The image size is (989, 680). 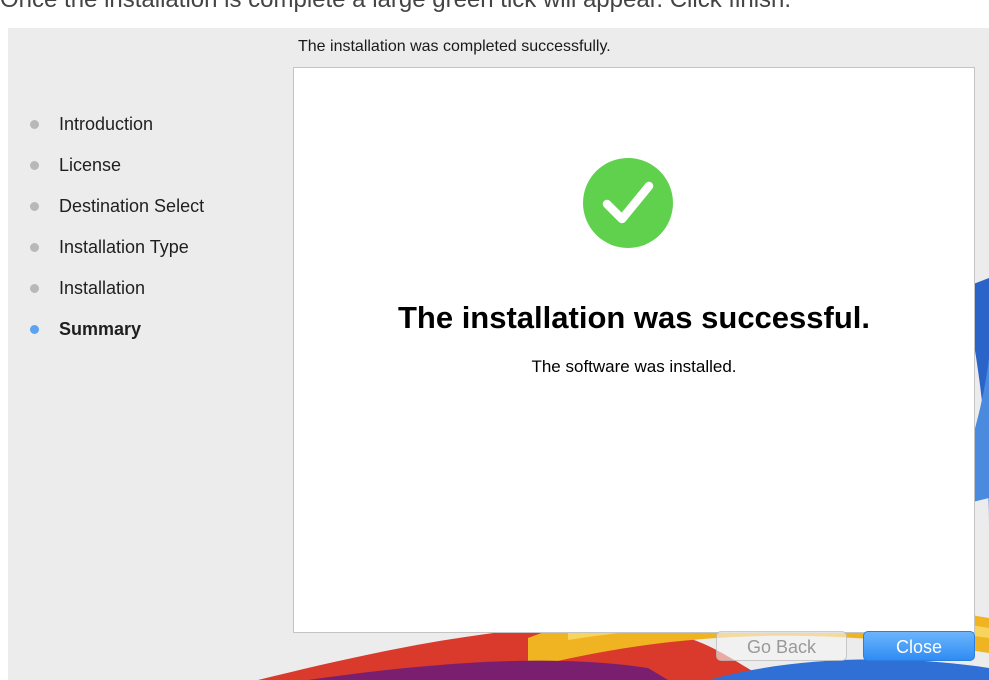 I want to click on step-introduction: Introduction, so click(x=115, y=124).